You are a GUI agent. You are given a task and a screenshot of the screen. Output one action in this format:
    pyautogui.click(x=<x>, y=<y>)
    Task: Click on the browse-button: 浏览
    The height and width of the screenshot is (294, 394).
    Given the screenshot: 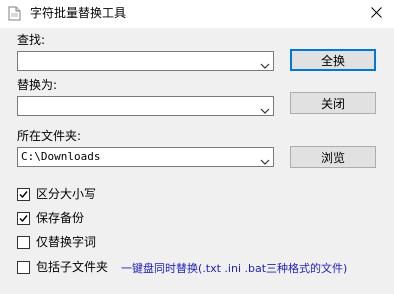 What is the action you would take?
    pyautogui.click(x=333, y=157)
    